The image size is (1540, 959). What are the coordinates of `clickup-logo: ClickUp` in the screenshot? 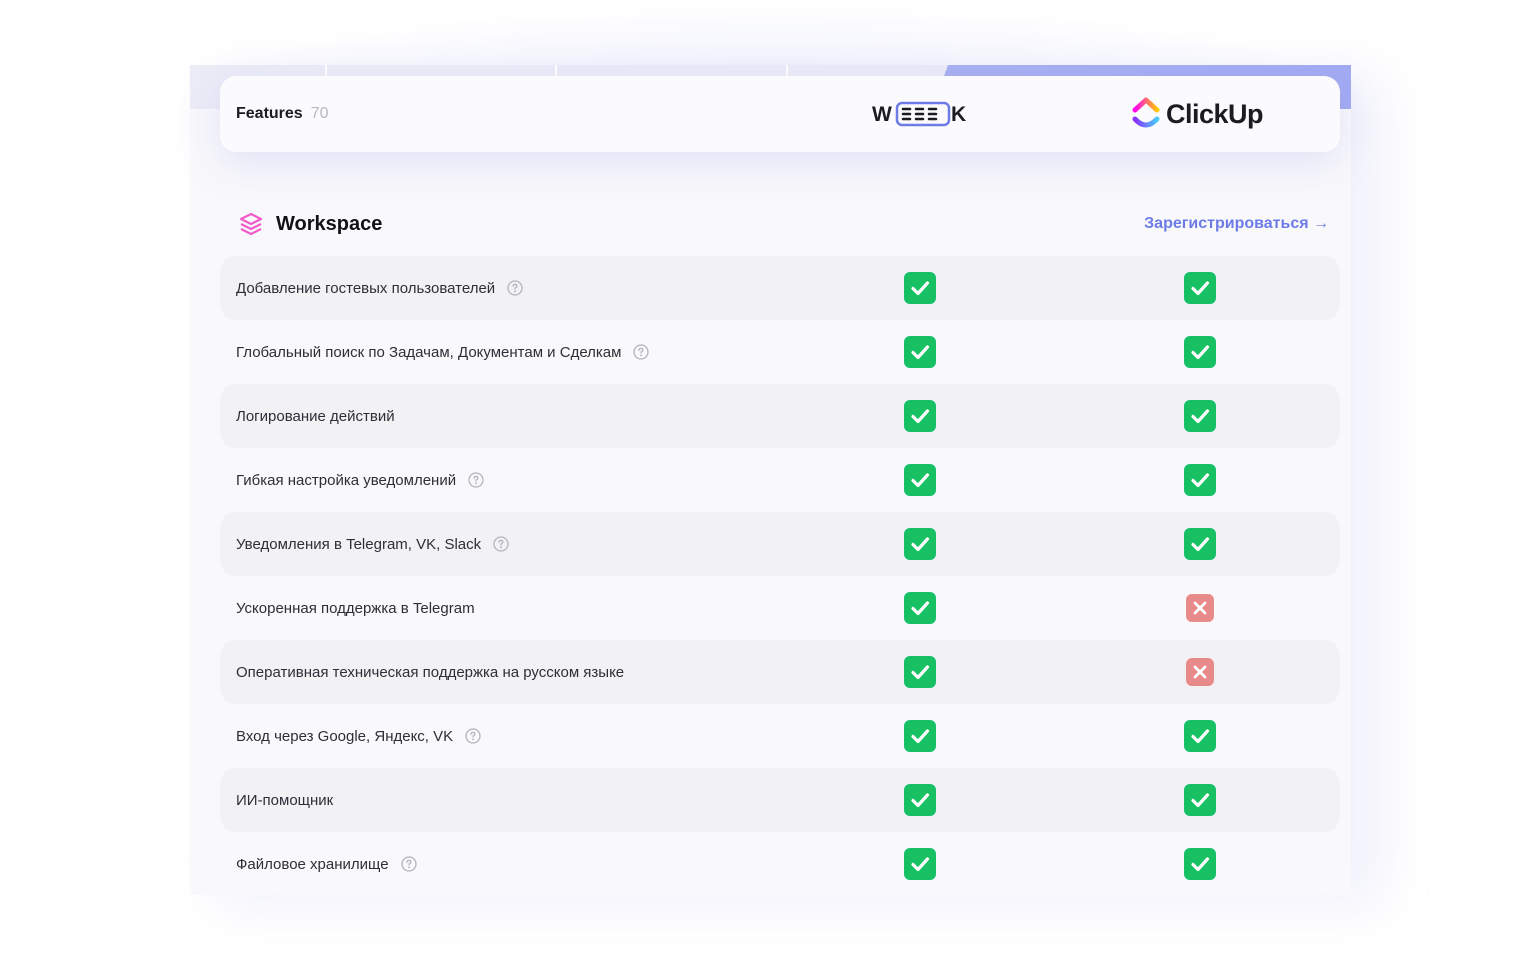 It's located at (1198, 114).